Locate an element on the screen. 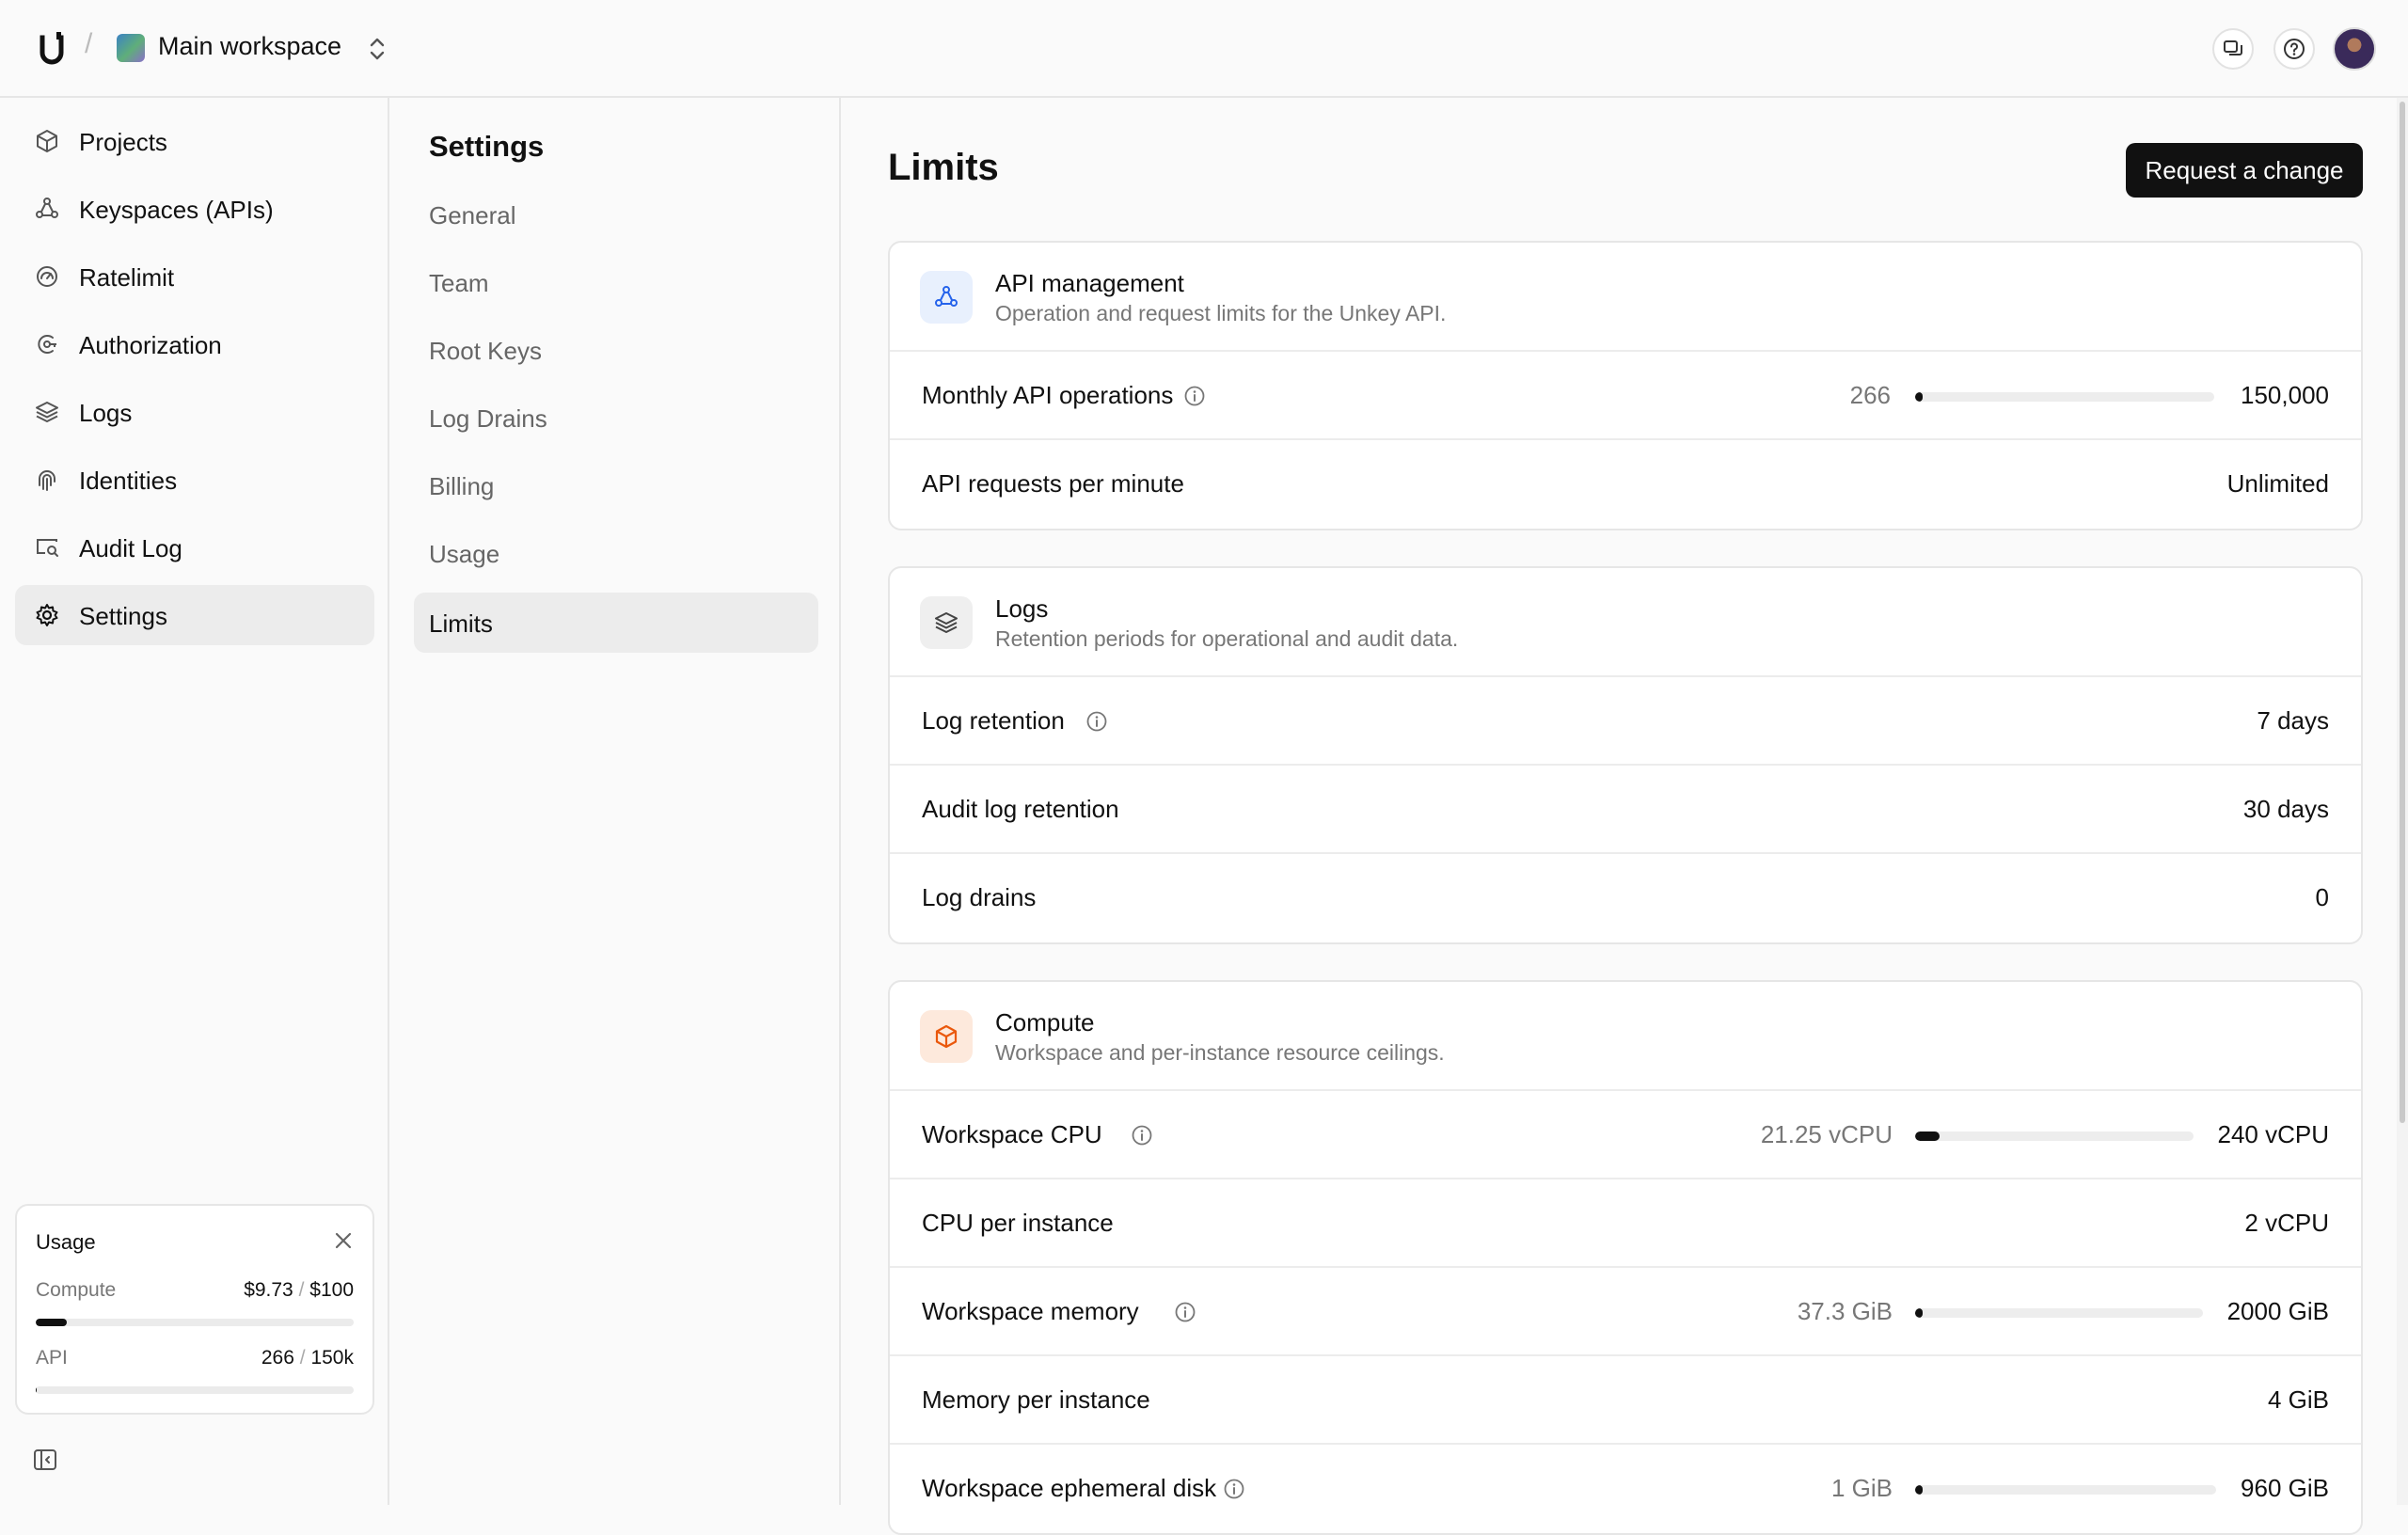  sidebar-item-authorization: Authorization is located at coordinates (195, 344).